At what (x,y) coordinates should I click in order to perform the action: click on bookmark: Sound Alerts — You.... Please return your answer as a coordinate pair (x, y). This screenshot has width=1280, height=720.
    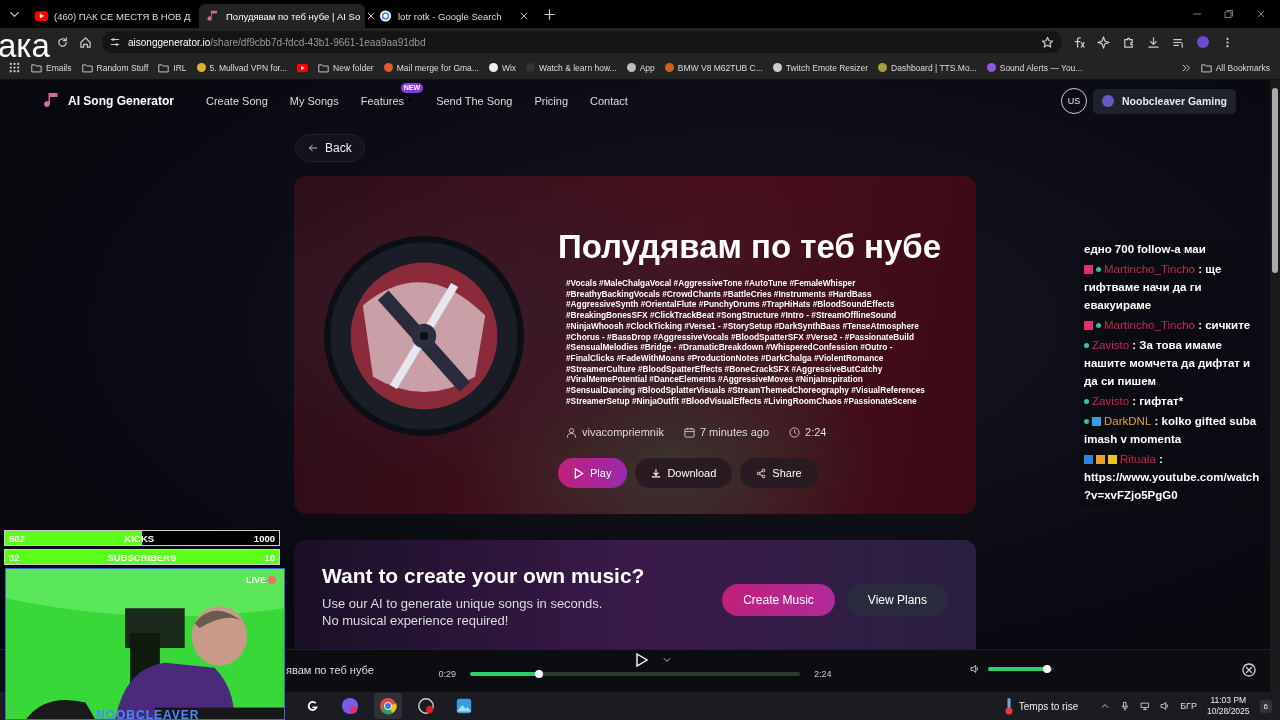
    Looking at the image, I should click on (1034, 67).